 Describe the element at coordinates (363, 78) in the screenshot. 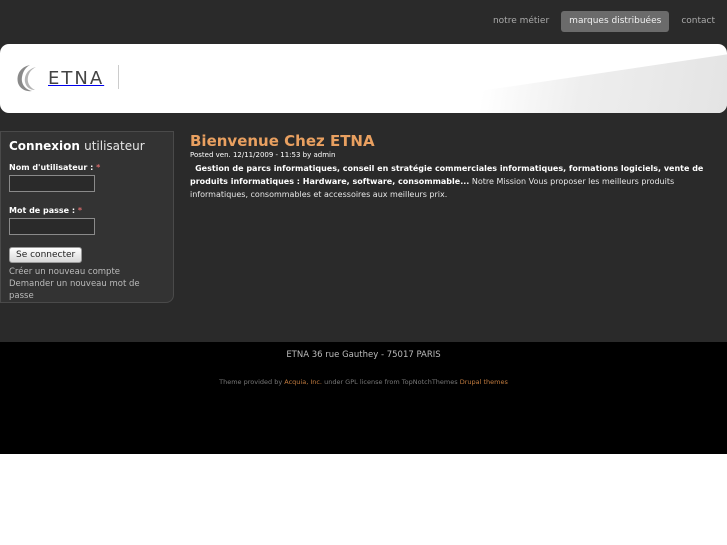

I see `header-banner: ETNA` at that location.